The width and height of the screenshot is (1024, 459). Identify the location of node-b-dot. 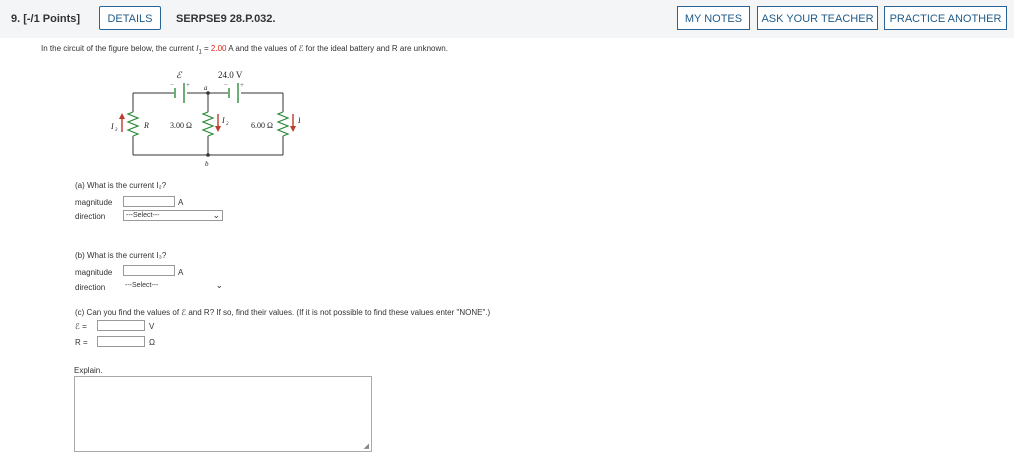
(208, 155).